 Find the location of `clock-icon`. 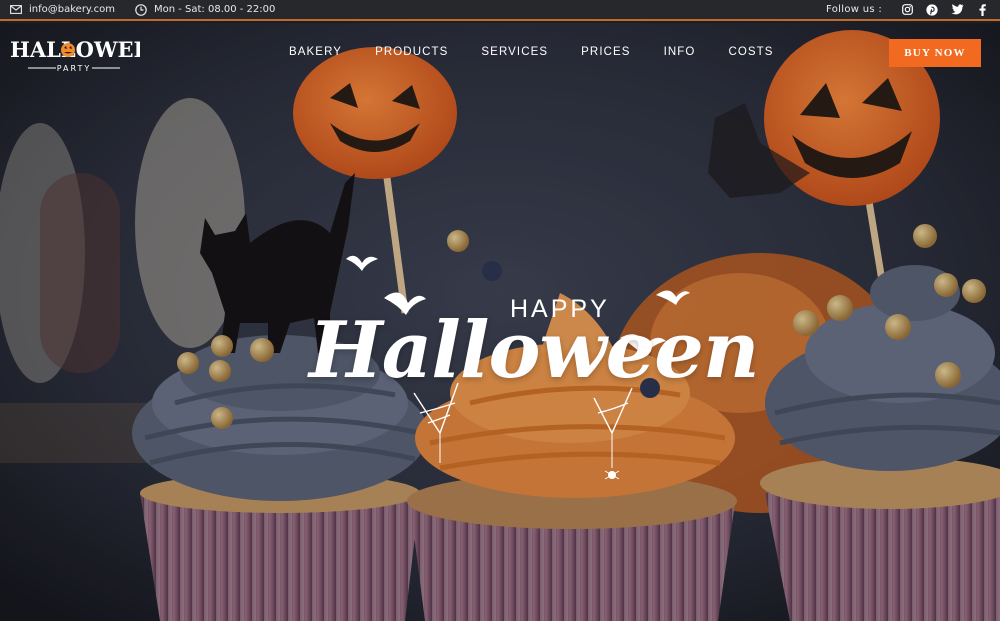

clock-icon is located at coordinates (141, 9).